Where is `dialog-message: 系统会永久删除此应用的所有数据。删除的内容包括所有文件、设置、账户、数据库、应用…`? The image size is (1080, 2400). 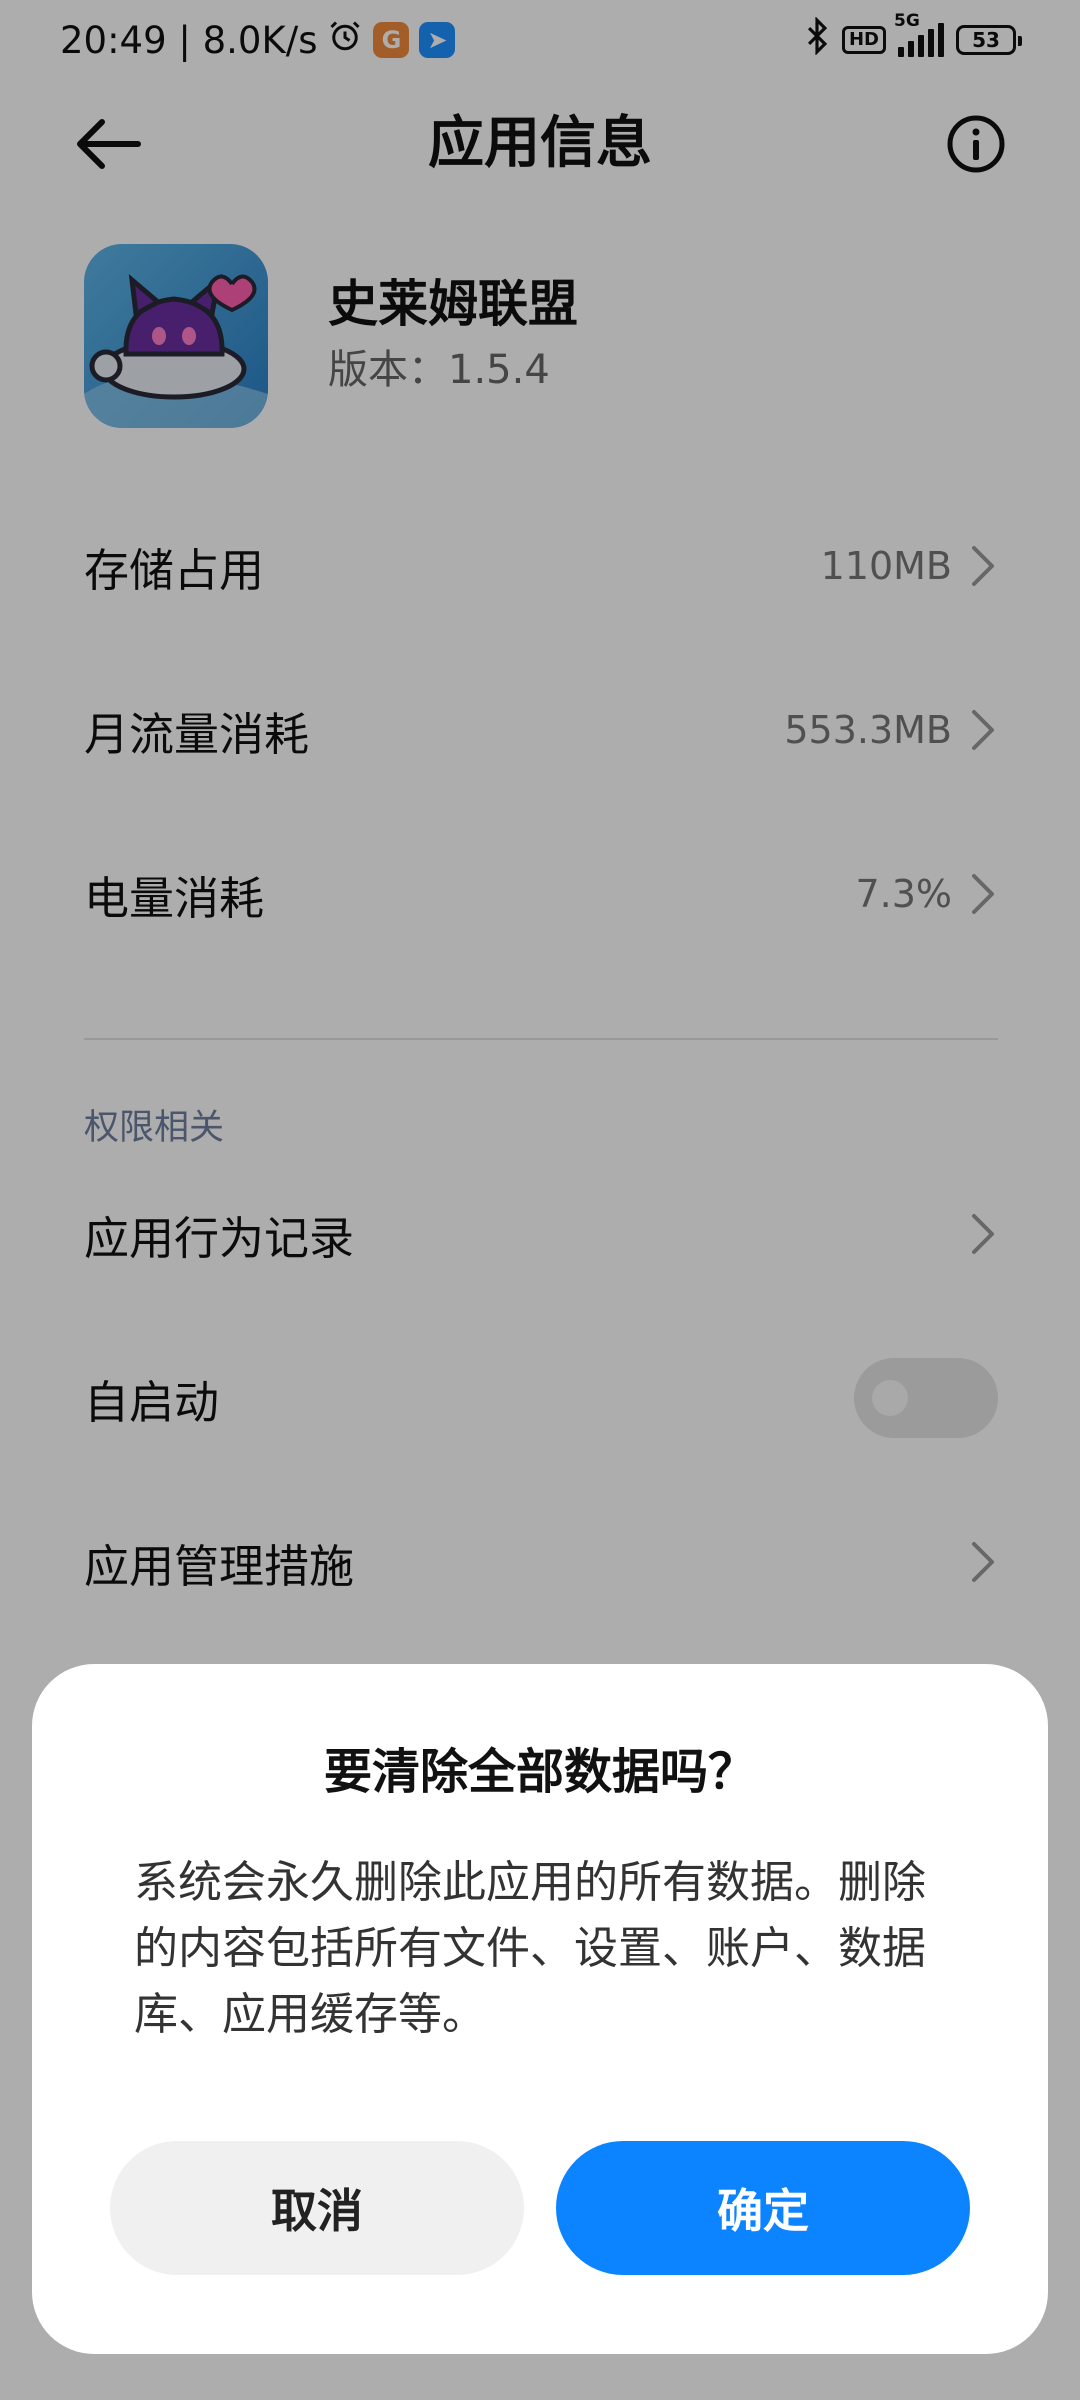 dialog-message: 系统会永久删除此应用的所有数据。删除的内容包括所有文件、设置、账户、数据库、应用… is located at coordinates (530, 1948).